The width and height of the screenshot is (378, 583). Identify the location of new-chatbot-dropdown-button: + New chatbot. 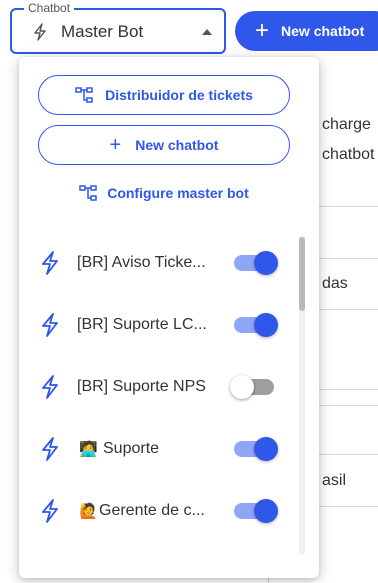
(164, 145).